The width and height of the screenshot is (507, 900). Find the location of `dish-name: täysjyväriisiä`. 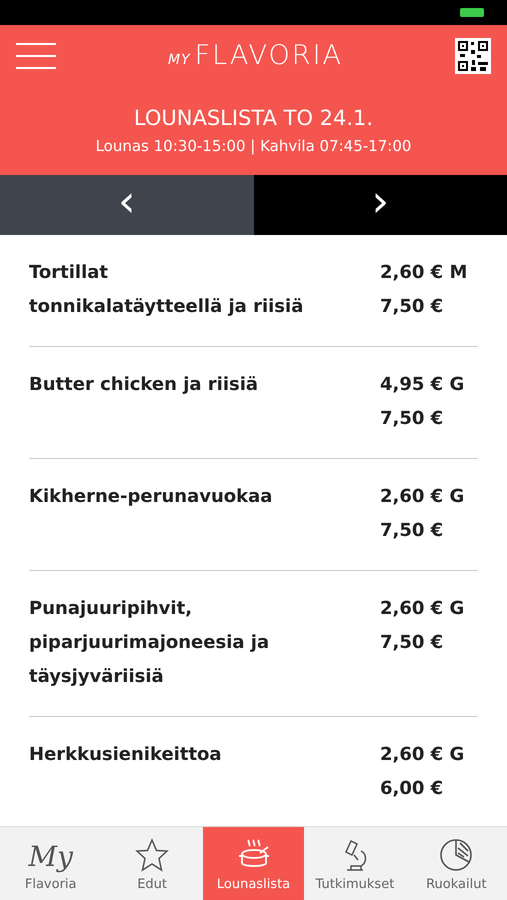

dish-name: täysjyväriisiä is located at coordinates (97, 677).